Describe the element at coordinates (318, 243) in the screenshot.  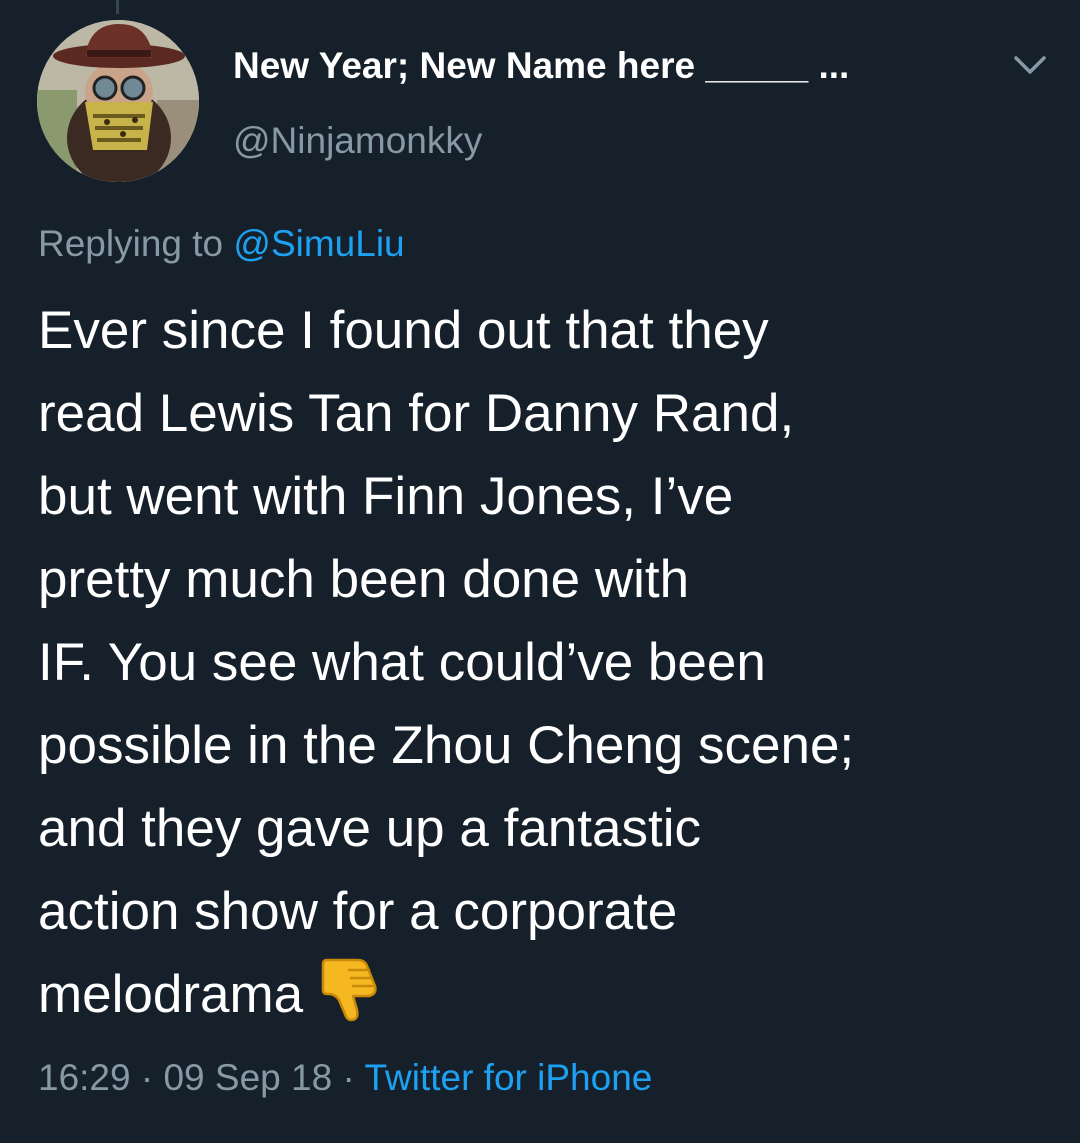
I see `replying-to-mention: @SimuLiu` at that location.